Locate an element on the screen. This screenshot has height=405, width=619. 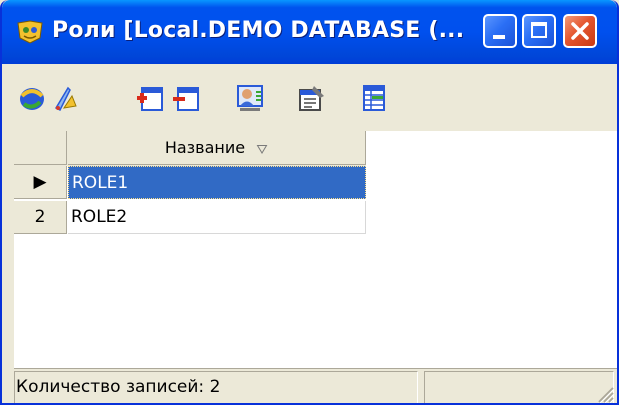
users-icon is located at coordinates (250, 98).